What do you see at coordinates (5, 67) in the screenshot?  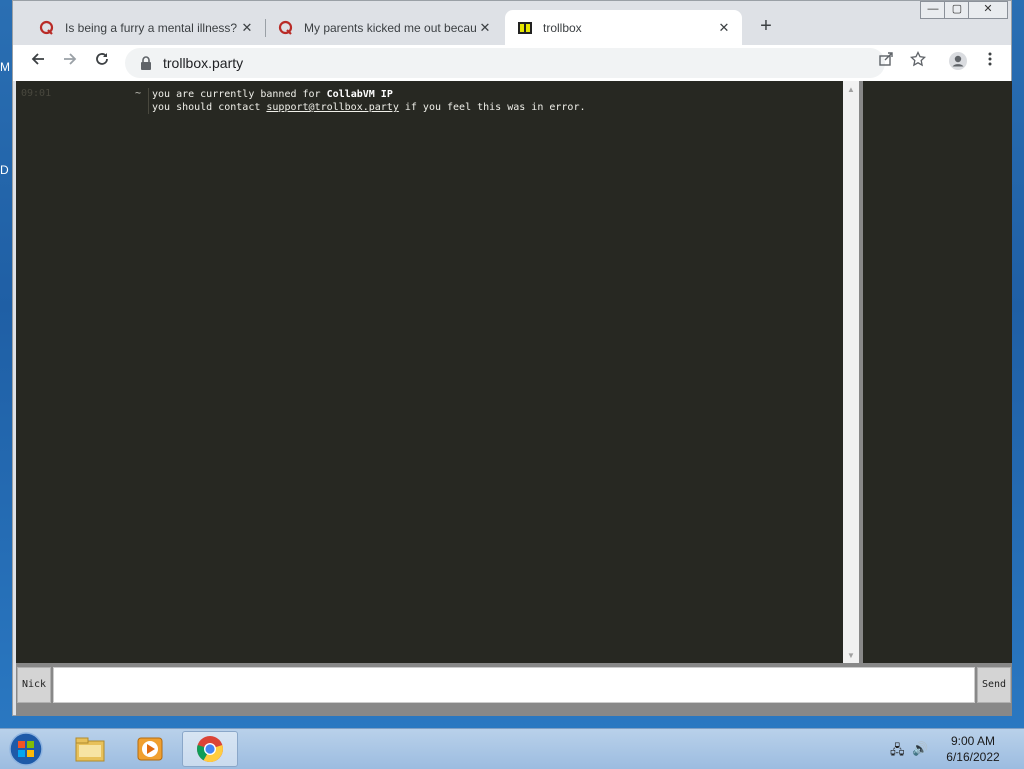 I see `desktop-icon-label-m: M` at bounding box center [5, 67].